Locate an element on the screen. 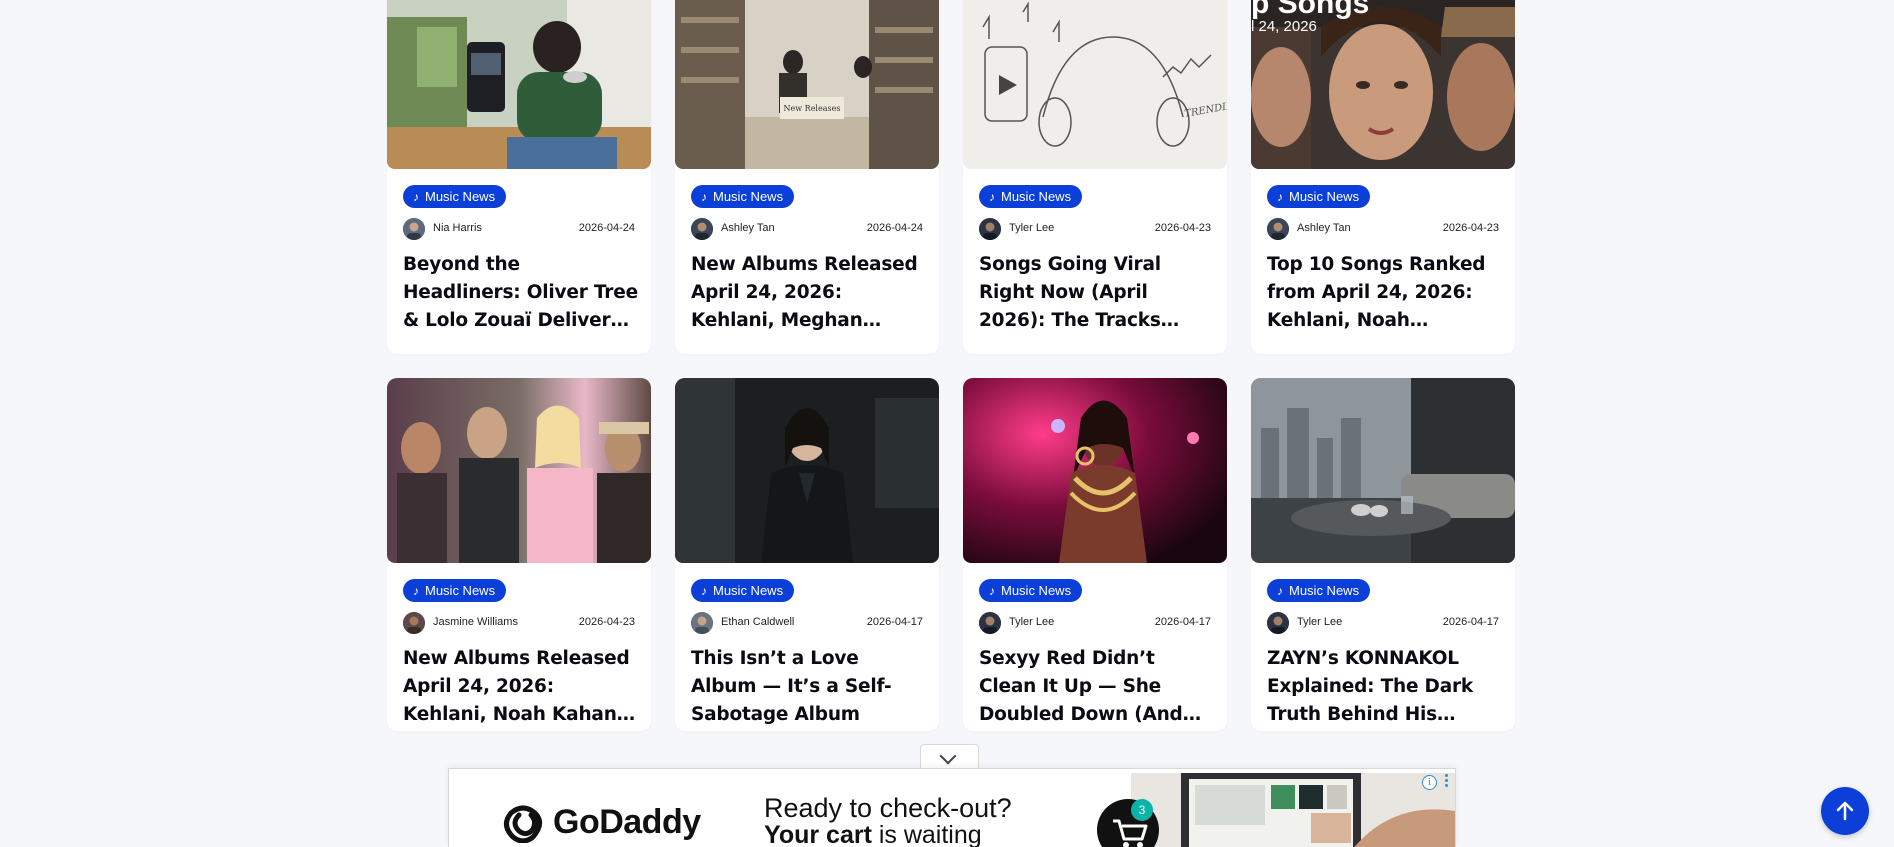  article-meta: Ethan Caldwell 2026-04-17 is located at coordinates (807, 623).